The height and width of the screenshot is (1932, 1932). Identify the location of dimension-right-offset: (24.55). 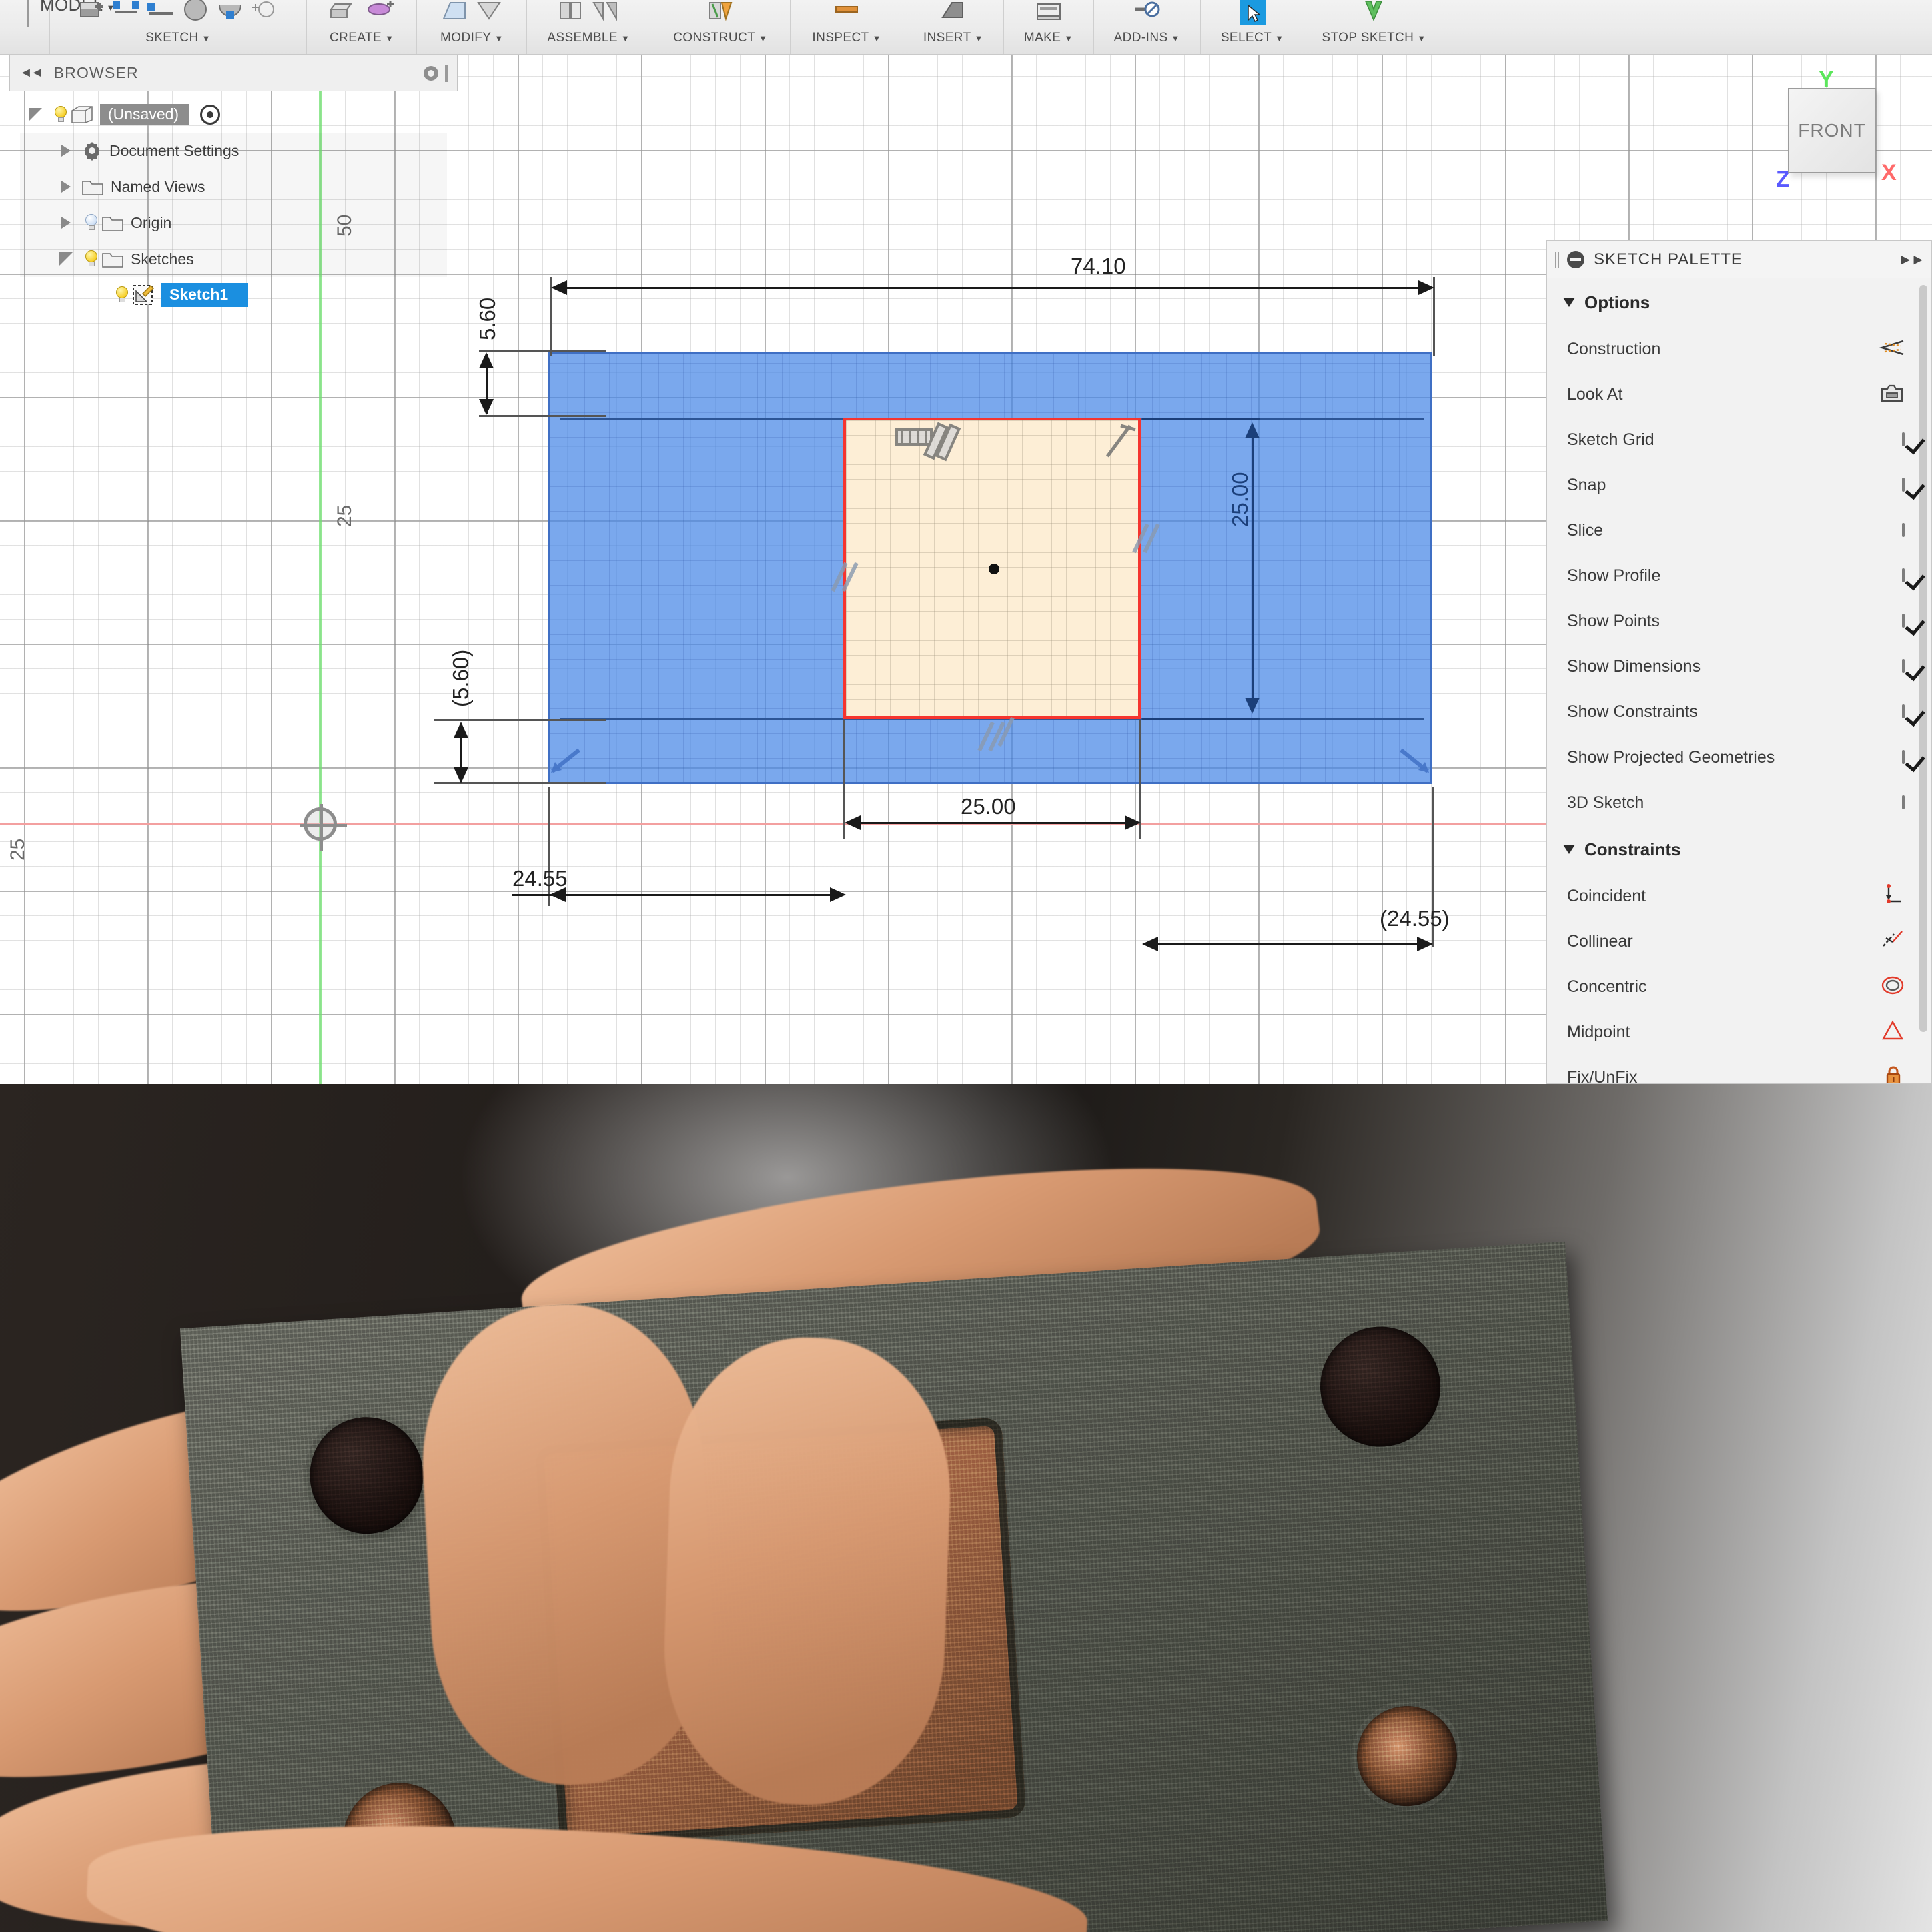
(1415, 918).